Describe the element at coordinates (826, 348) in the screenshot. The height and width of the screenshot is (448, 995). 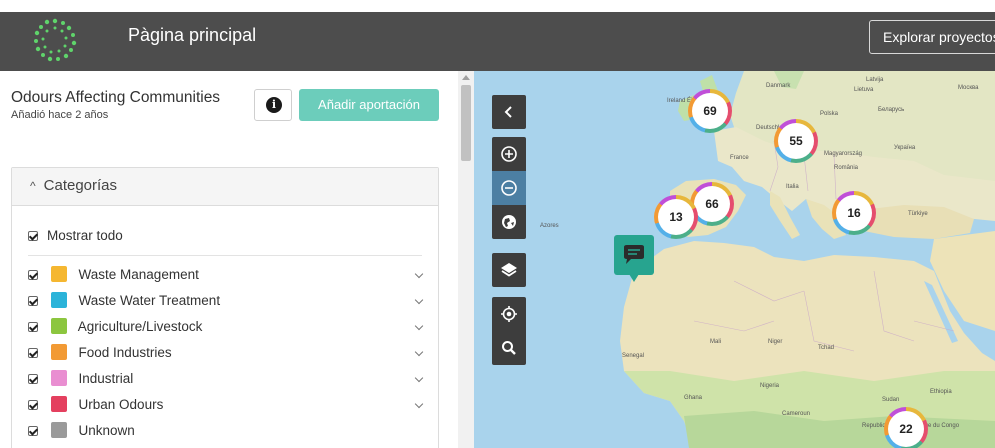
I see `map-label: Tchad` at that location.